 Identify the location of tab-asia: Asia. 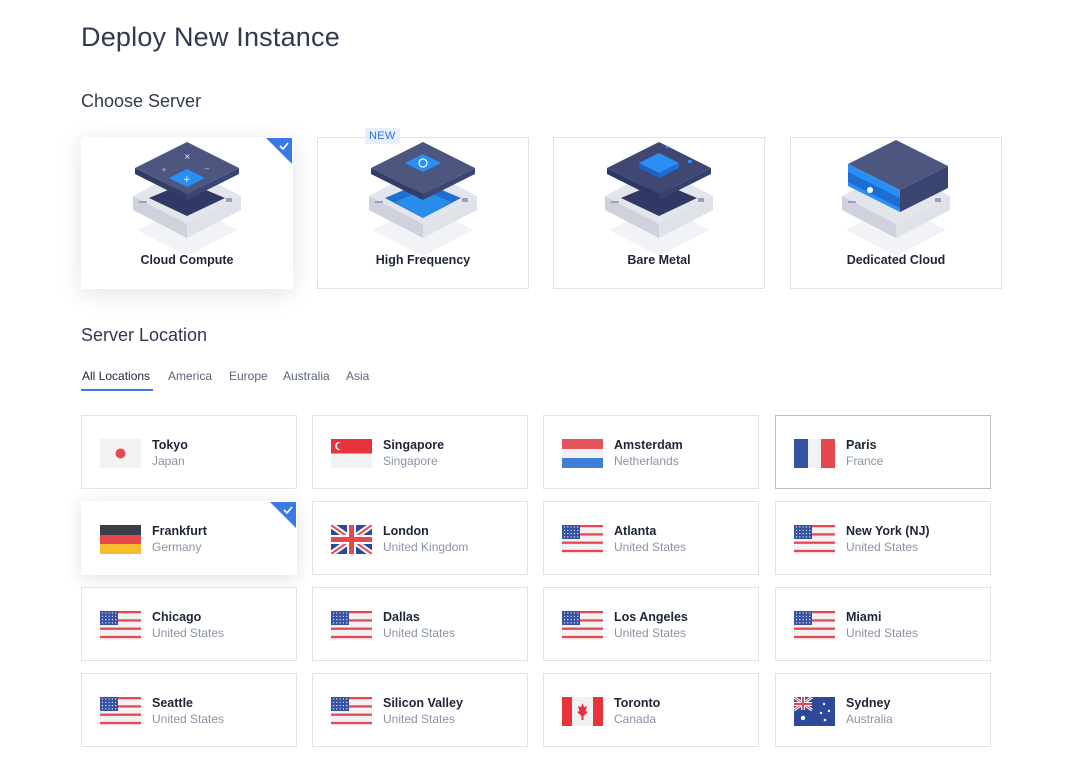
(357, 376).